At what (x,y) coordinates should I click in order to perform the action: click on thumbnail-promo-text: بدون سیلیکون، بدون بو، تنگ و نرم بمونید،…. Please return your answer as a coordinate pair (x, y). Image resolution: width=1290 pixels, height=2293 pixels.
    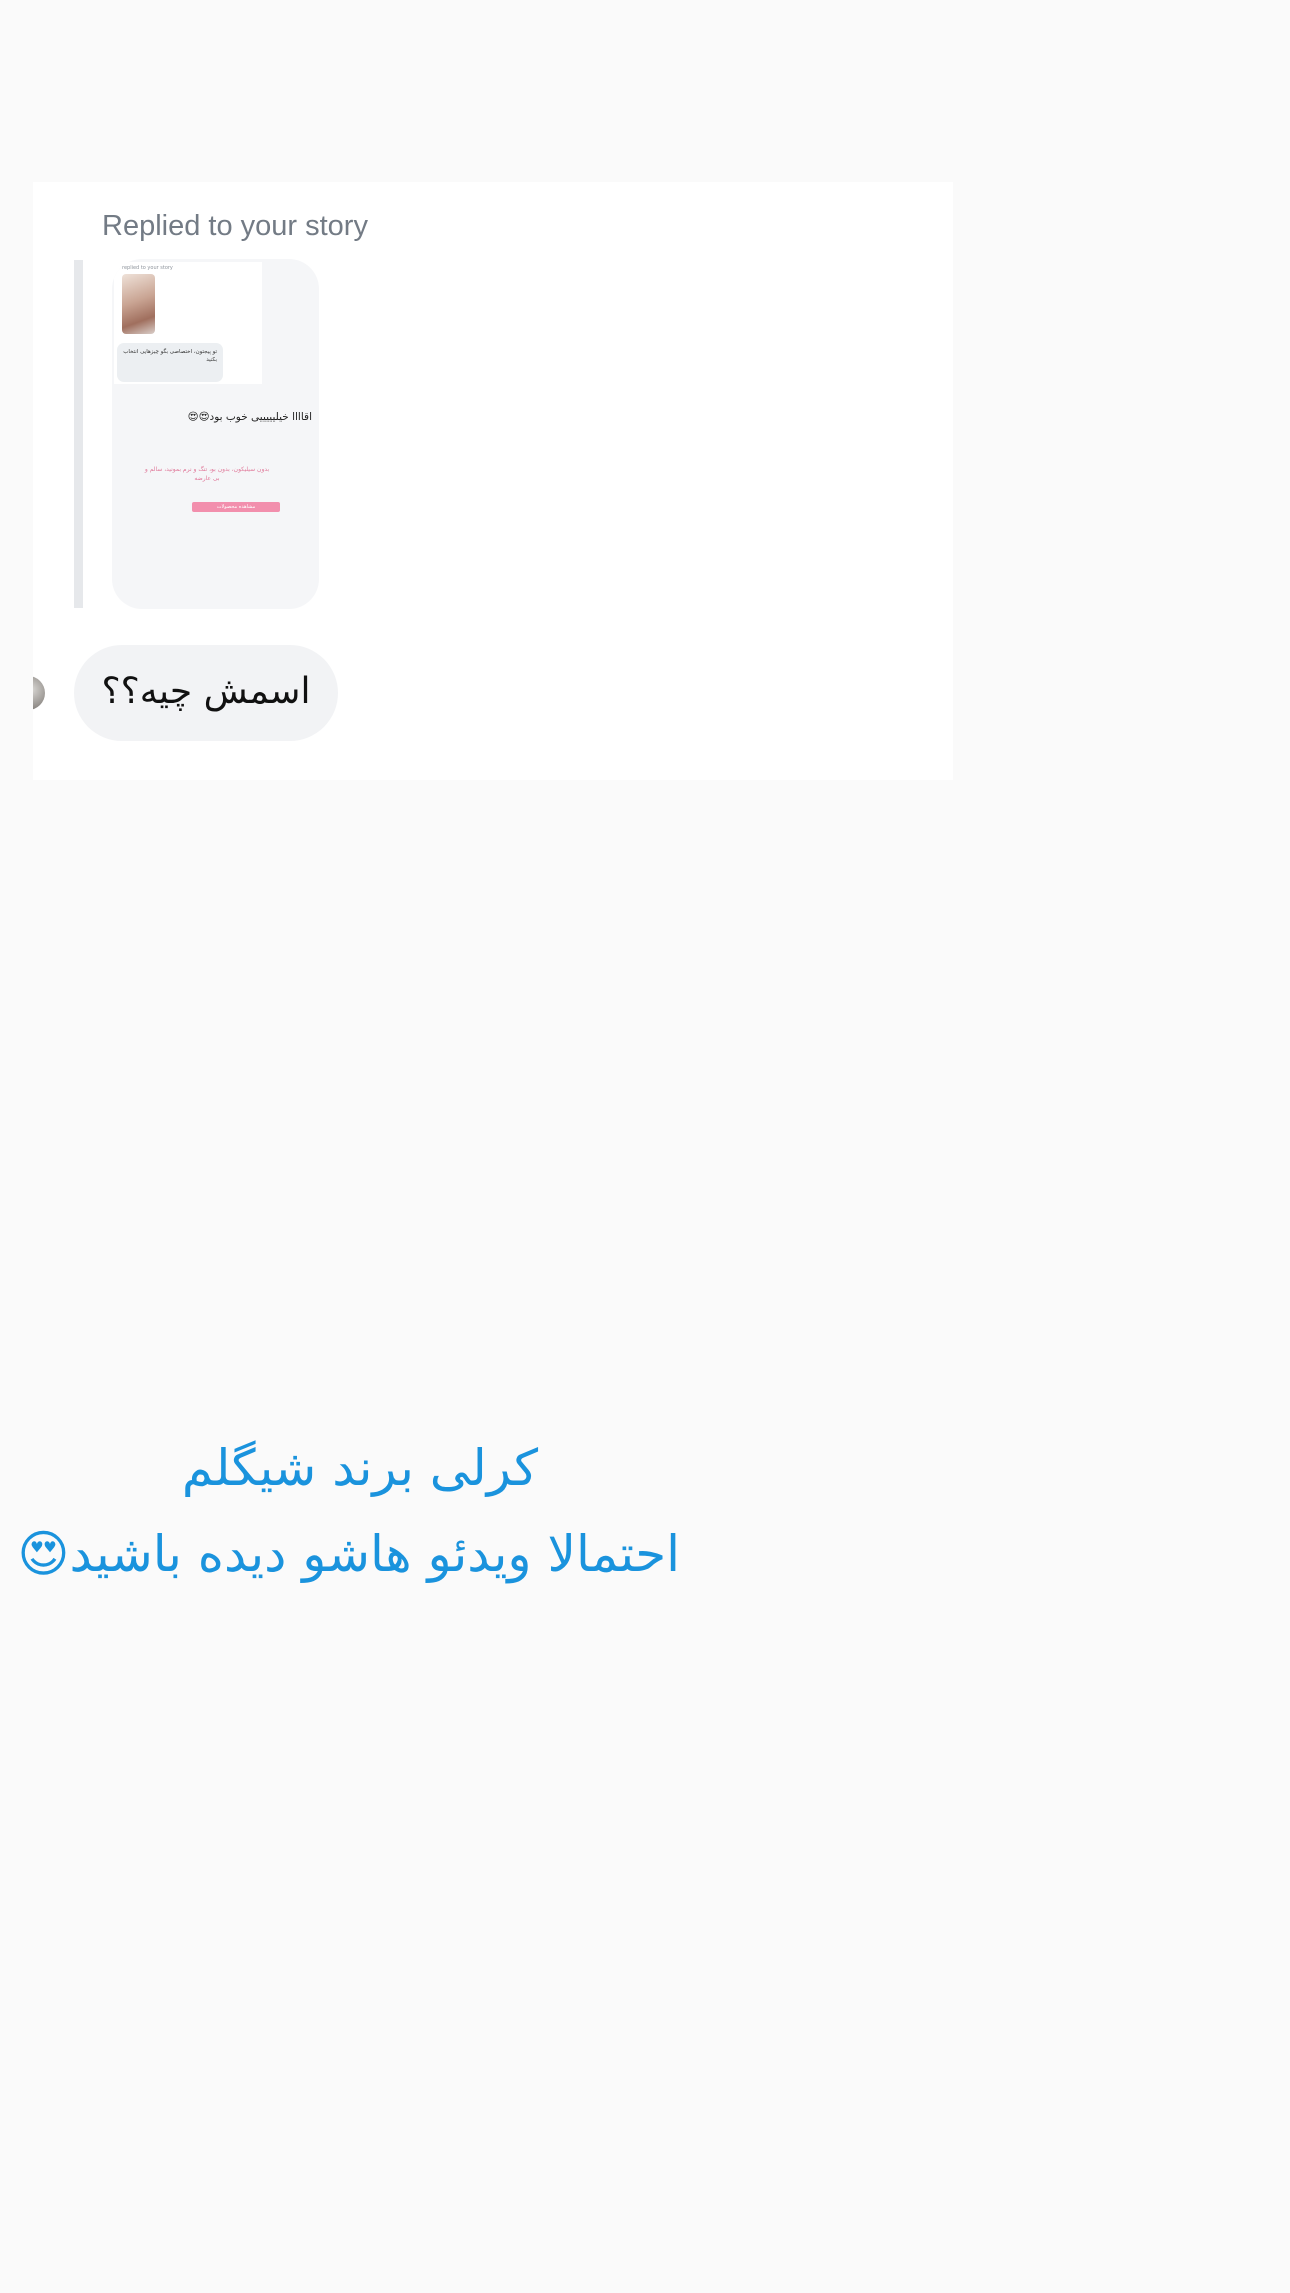
    Looking at the image, I should click on (207, 474).